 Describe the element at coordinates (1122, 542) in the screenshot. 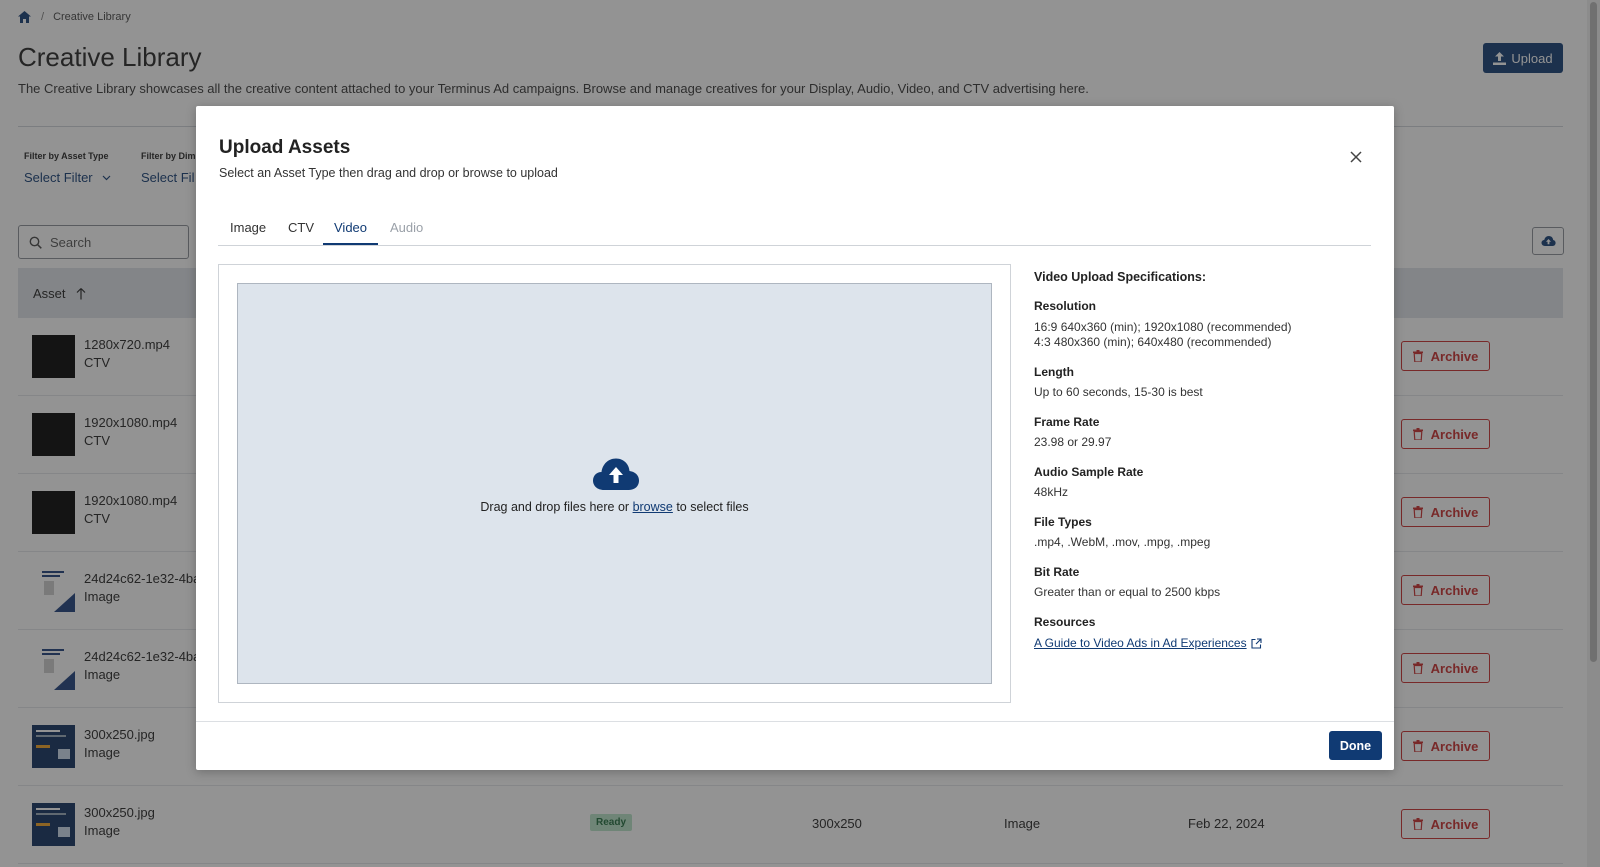

I see `spec-file-types-value: .mp4, .WebM, .mov, .mpg, .mpeg` at that location.